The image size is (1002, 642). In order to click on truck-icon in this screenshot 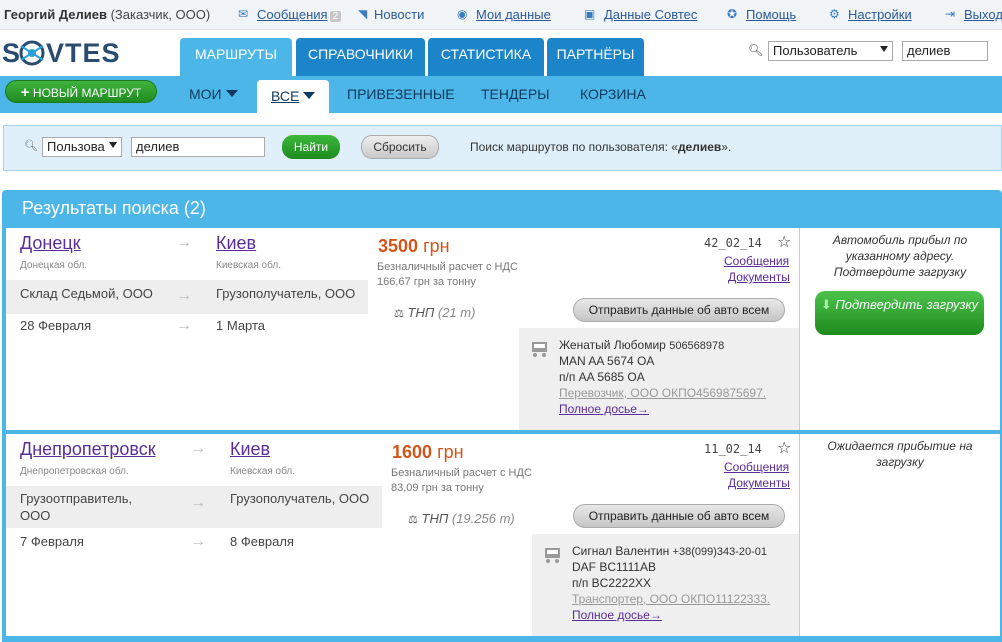, I will do `click(552, 555)`.